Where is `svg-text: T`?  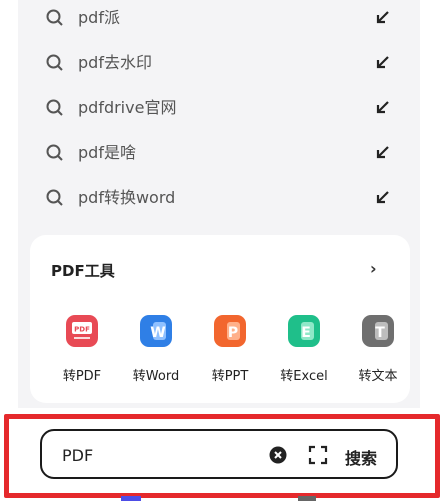
svg-text: T is located at coordinates (380, 333).